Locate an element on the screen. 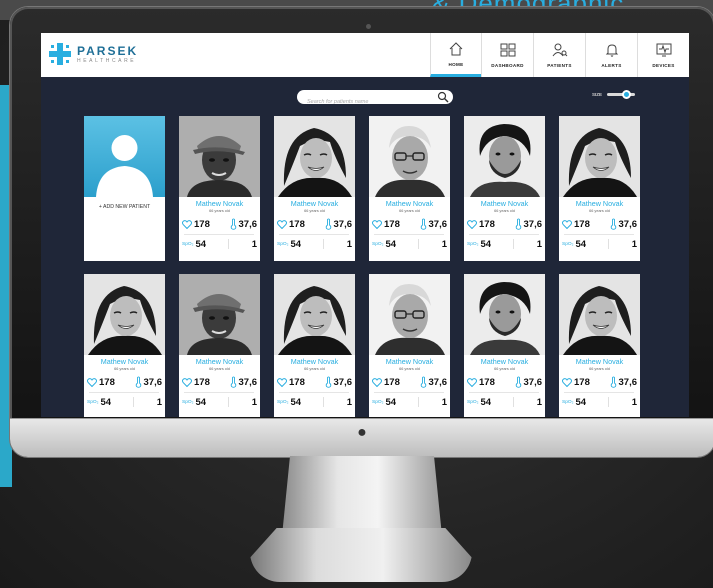 The image size is (713, 588). brand-logo: PARSEK HEALTHCARE is located at coordinates (93, 54).